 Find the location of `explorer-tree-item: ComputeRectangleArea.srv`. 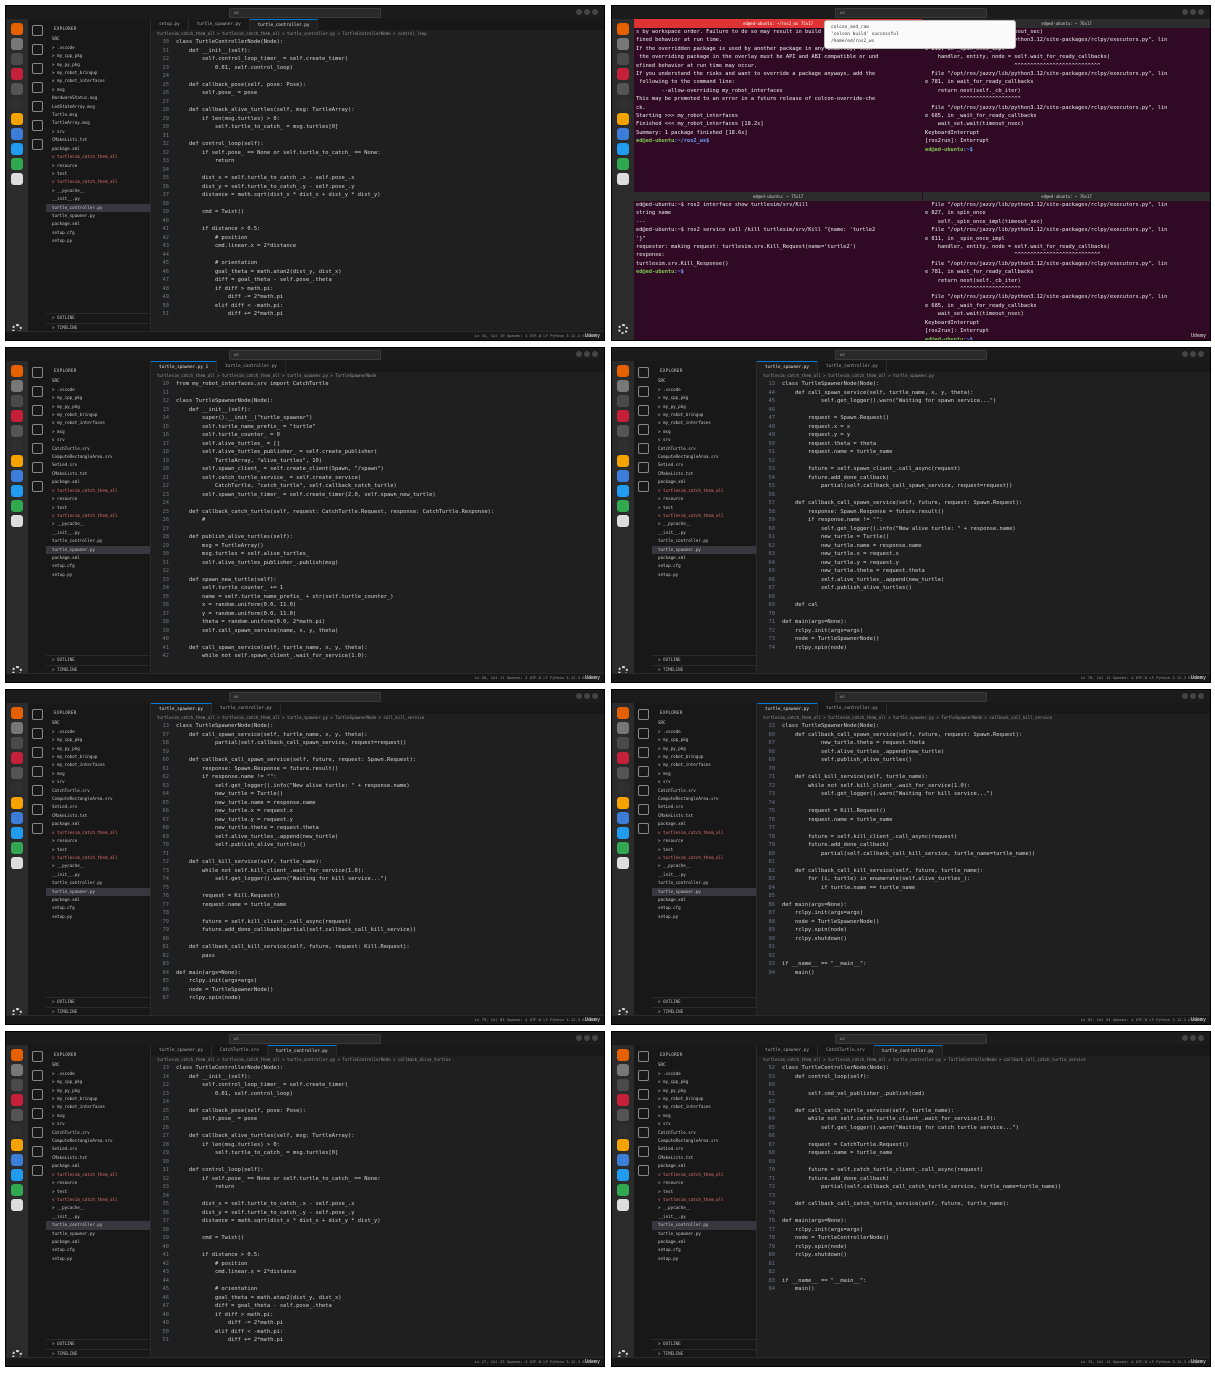

explorer-tree-item: ComputeRectangleArea.srv is located at coordinates (704, 457).